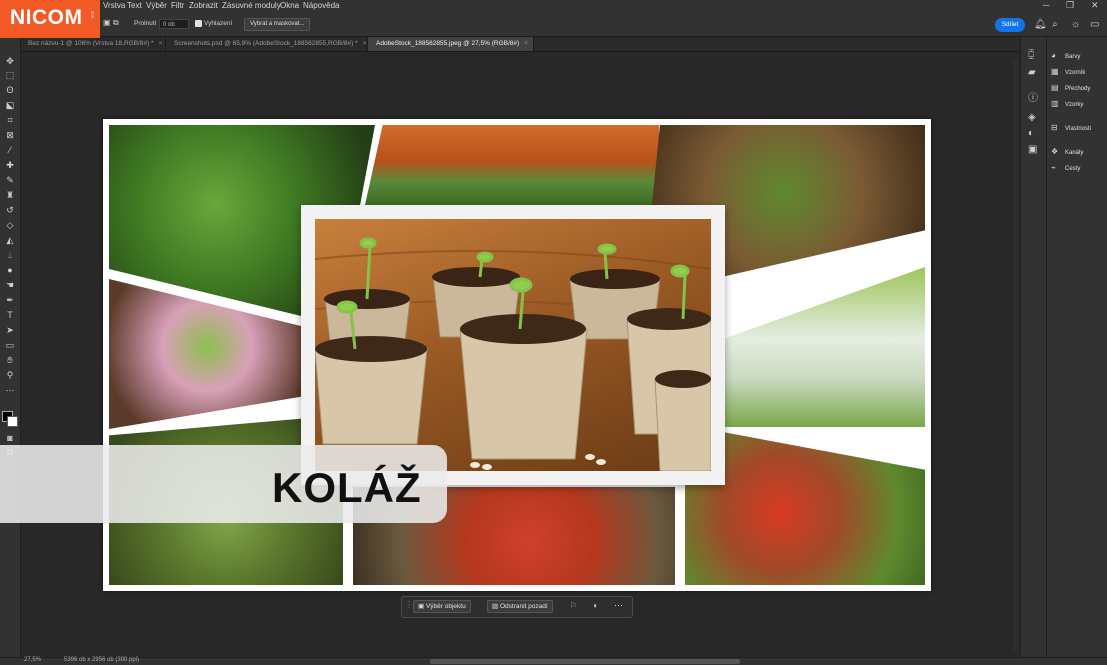 The image size is (1107, 665). Describe the element at coordinates (496, 606) in the screenshot. I see `image-icon: ▨` at that location.